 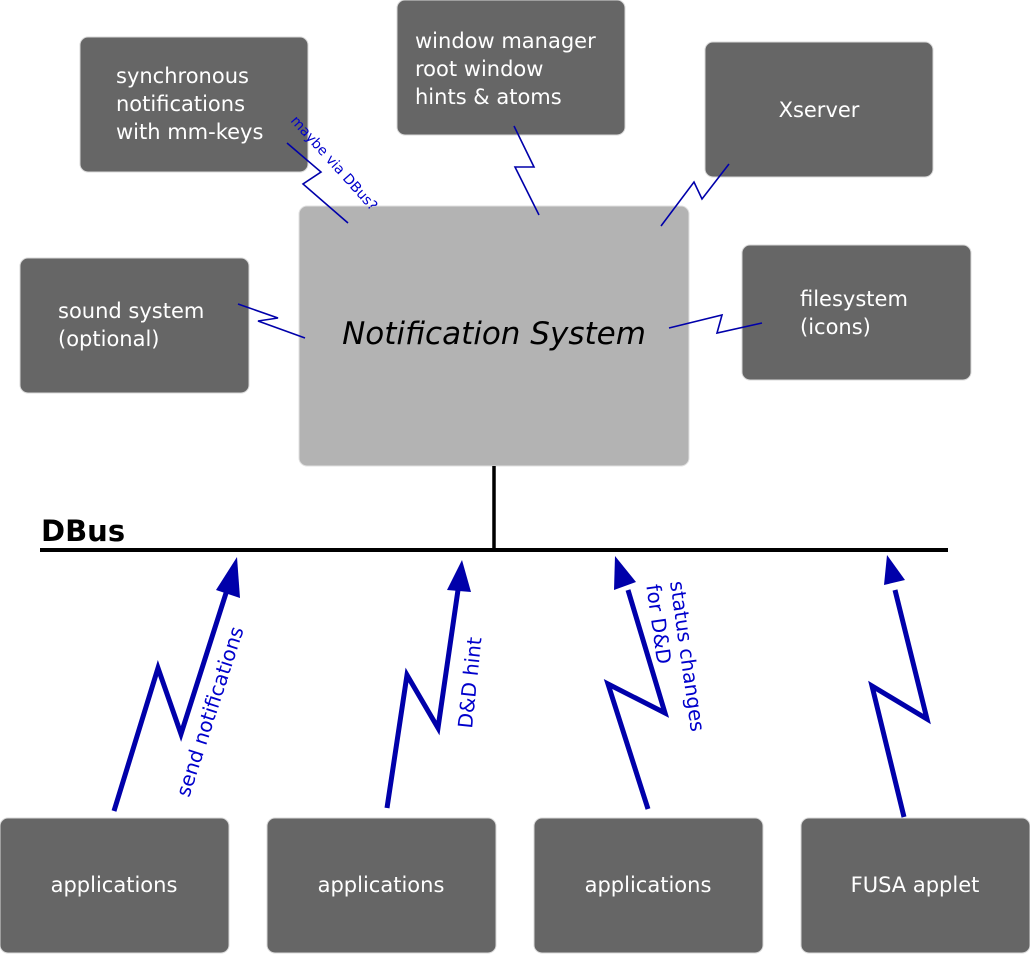 I want to click on sound-system-box, so click(x=134, y=325).